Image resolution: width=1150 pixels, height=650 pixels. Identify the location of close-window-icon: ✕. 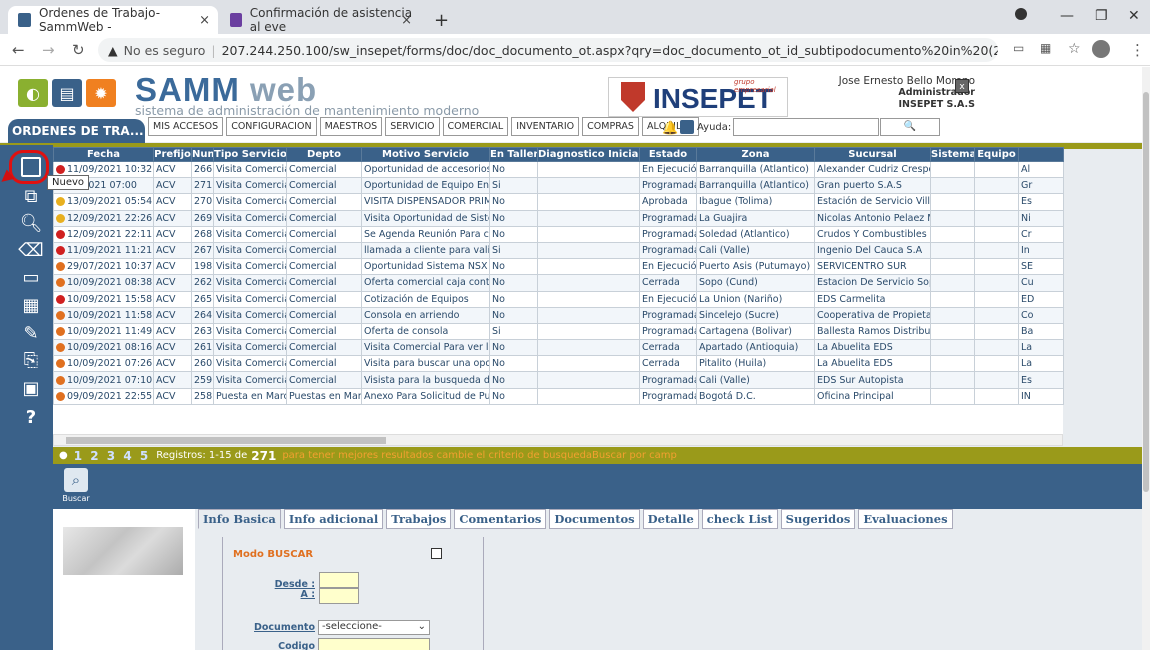
(1134, 16).